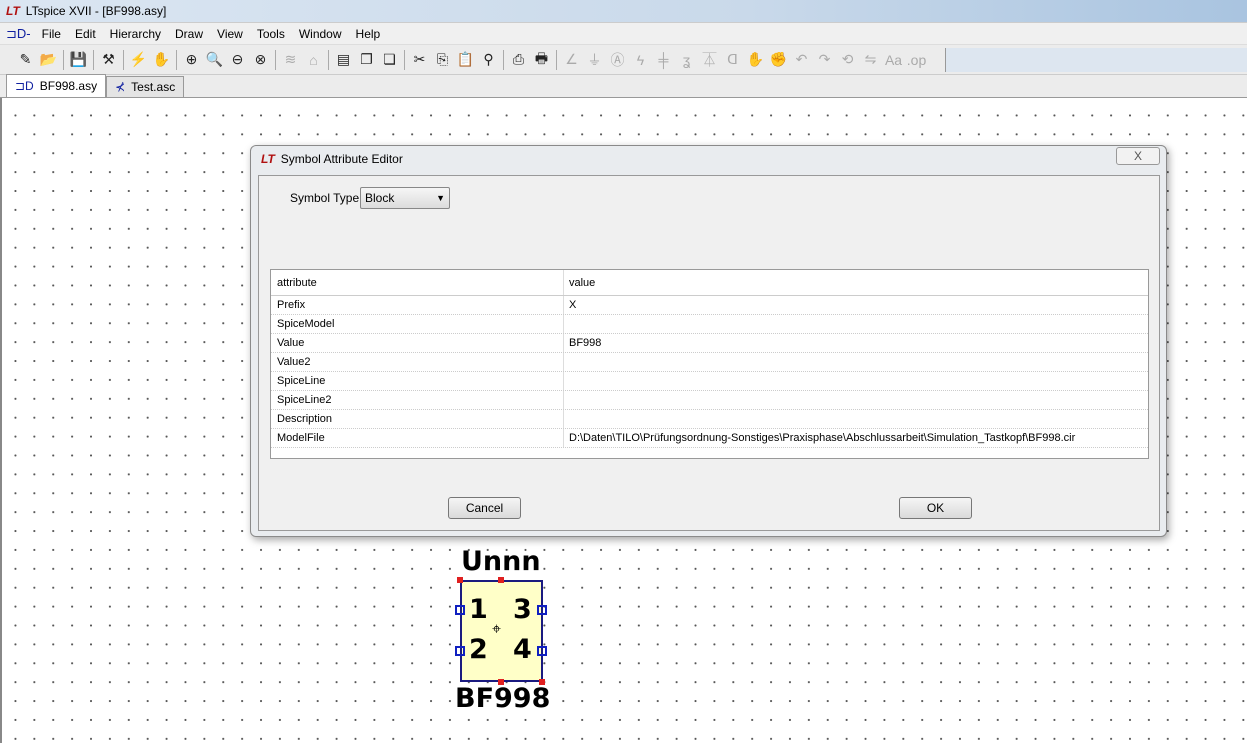  What do you see at coordinates (856, 343) in the screenshot?
I see `attribute-value: BF998` at bounding box center [856, 343].